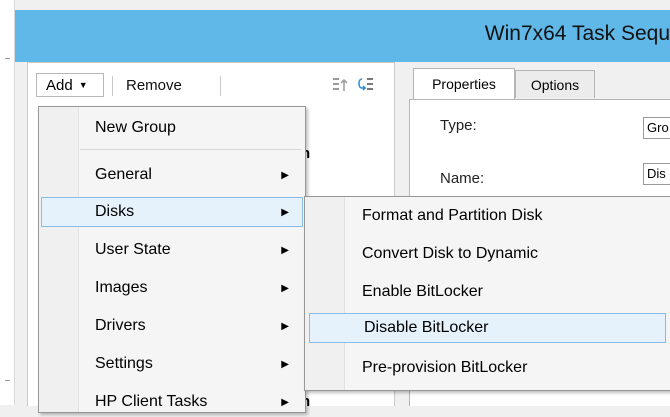 This screenshot has width=670, height=417. I want to click on left-window-edge, so click(7, 202).